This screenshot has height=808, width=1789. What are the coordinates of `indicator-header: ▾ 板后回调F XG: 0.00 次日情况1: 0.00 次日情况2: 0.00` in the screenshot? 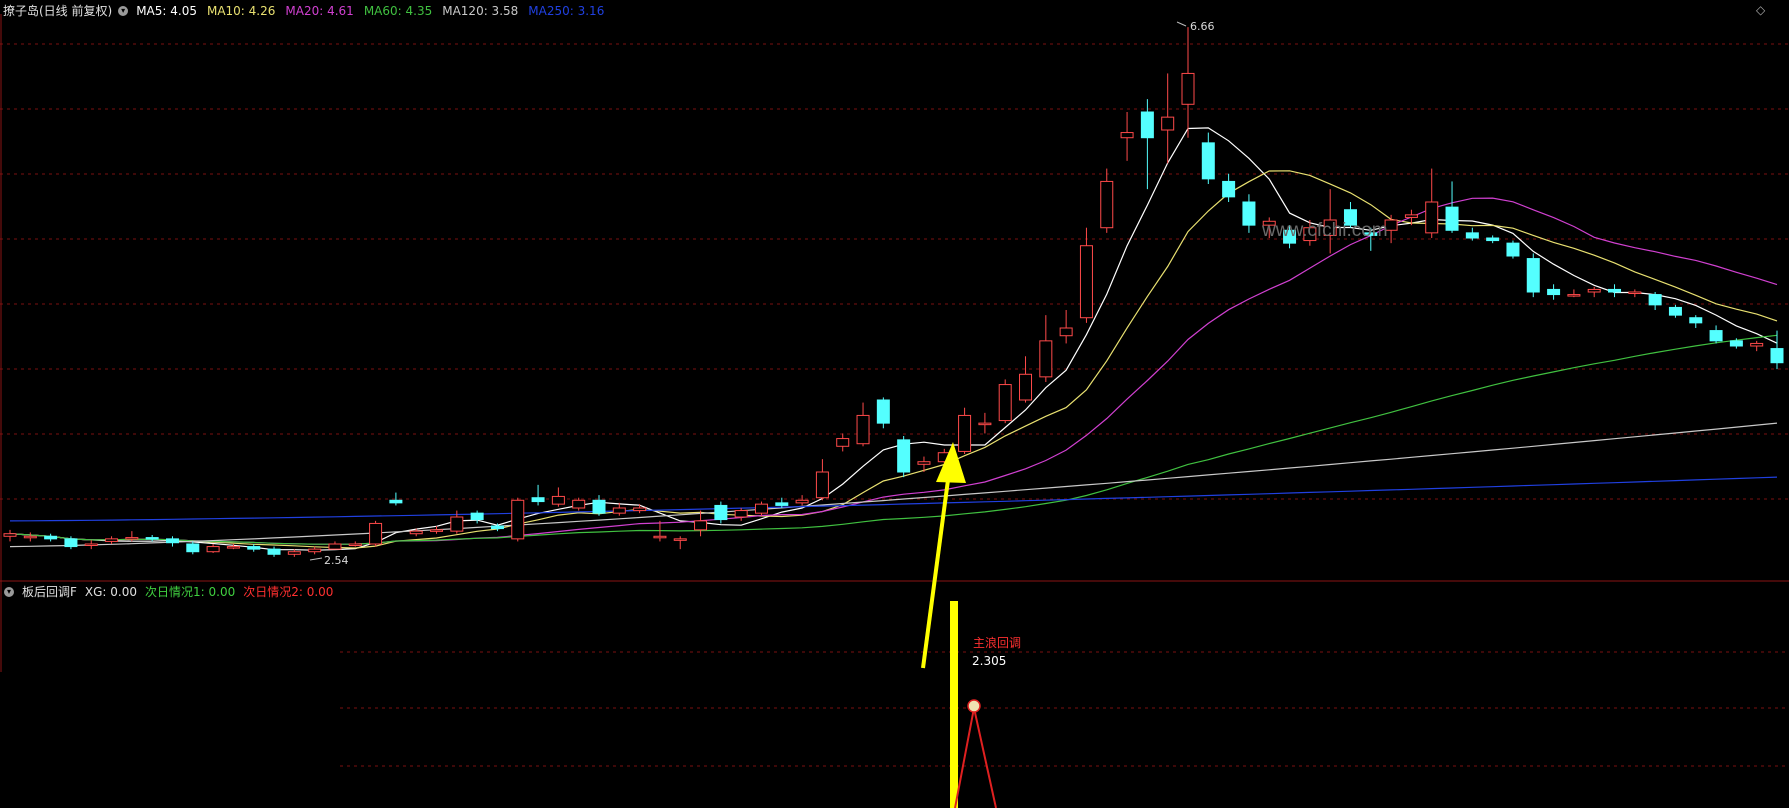 It's located at (172, 591).